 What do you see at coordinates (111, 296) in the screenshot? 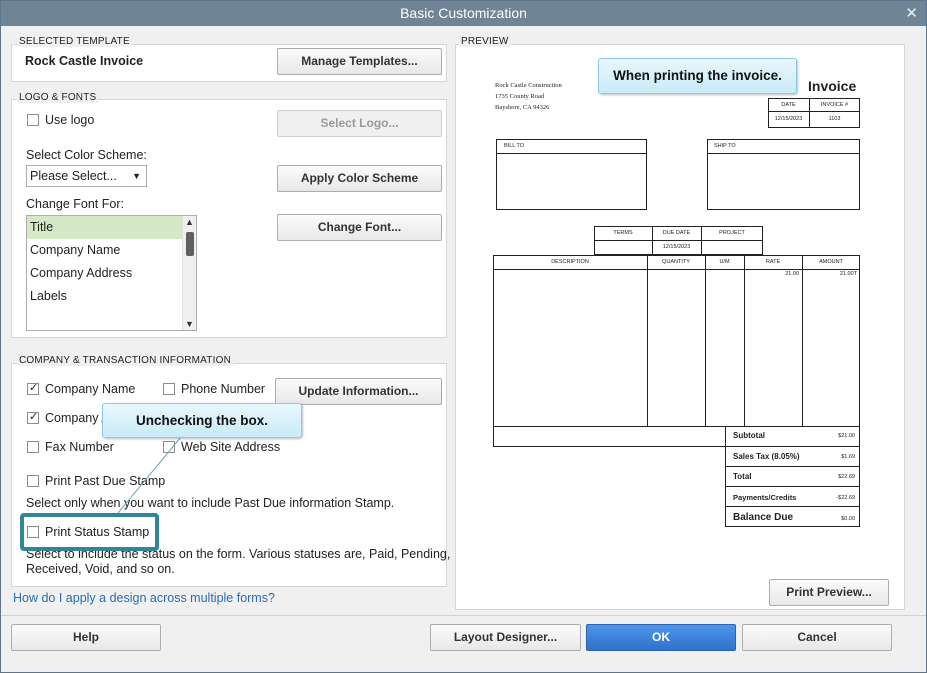
I see `list-item: Labels` at bounding box center [111, 296].